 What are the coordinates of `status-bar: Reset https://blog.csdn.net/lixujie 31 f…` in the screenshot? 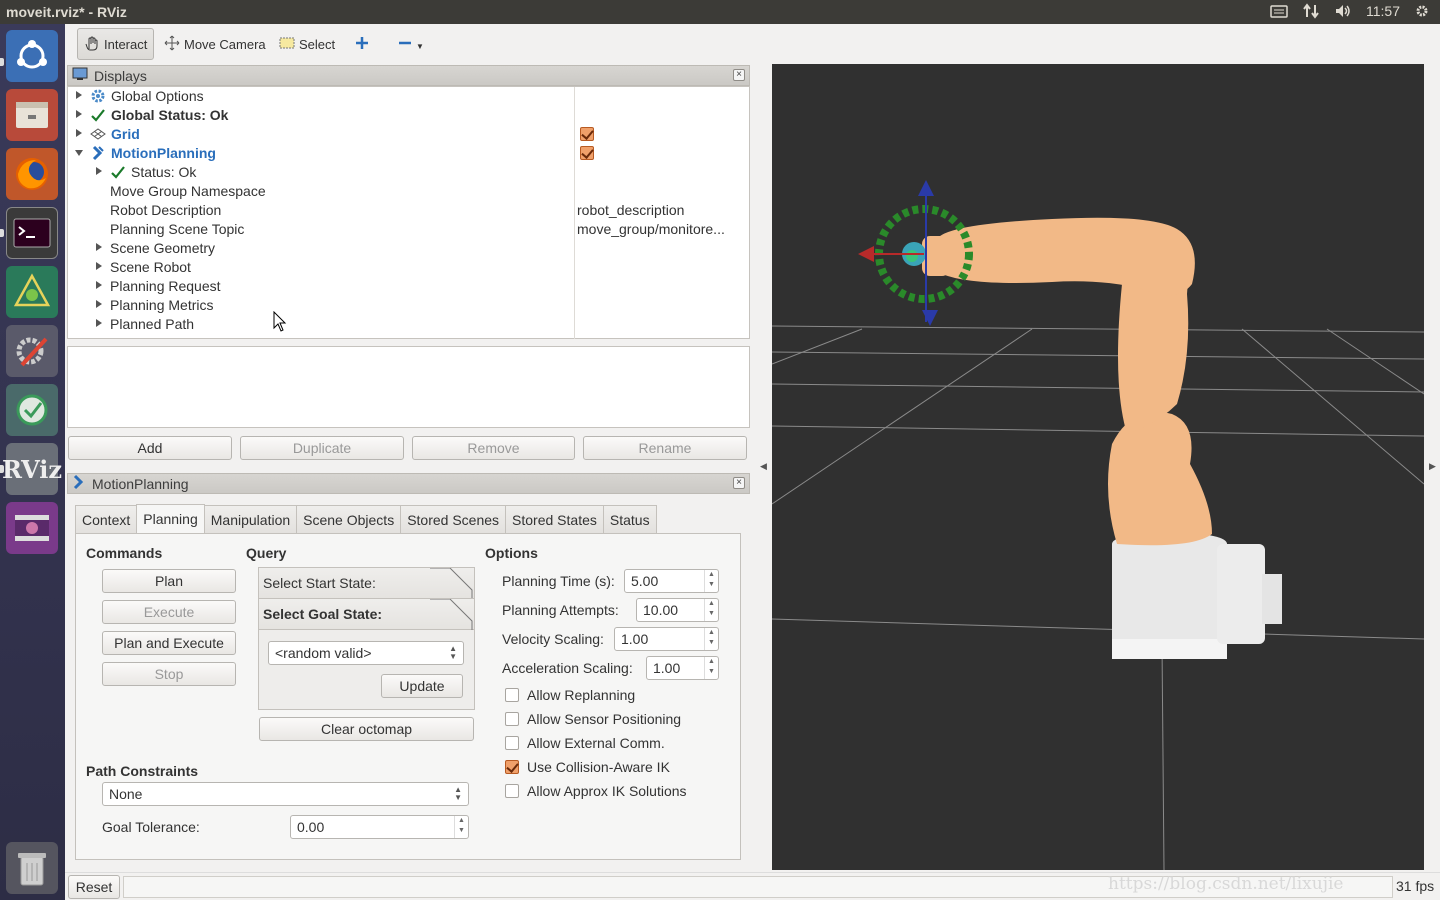 It's located at (752, 886).